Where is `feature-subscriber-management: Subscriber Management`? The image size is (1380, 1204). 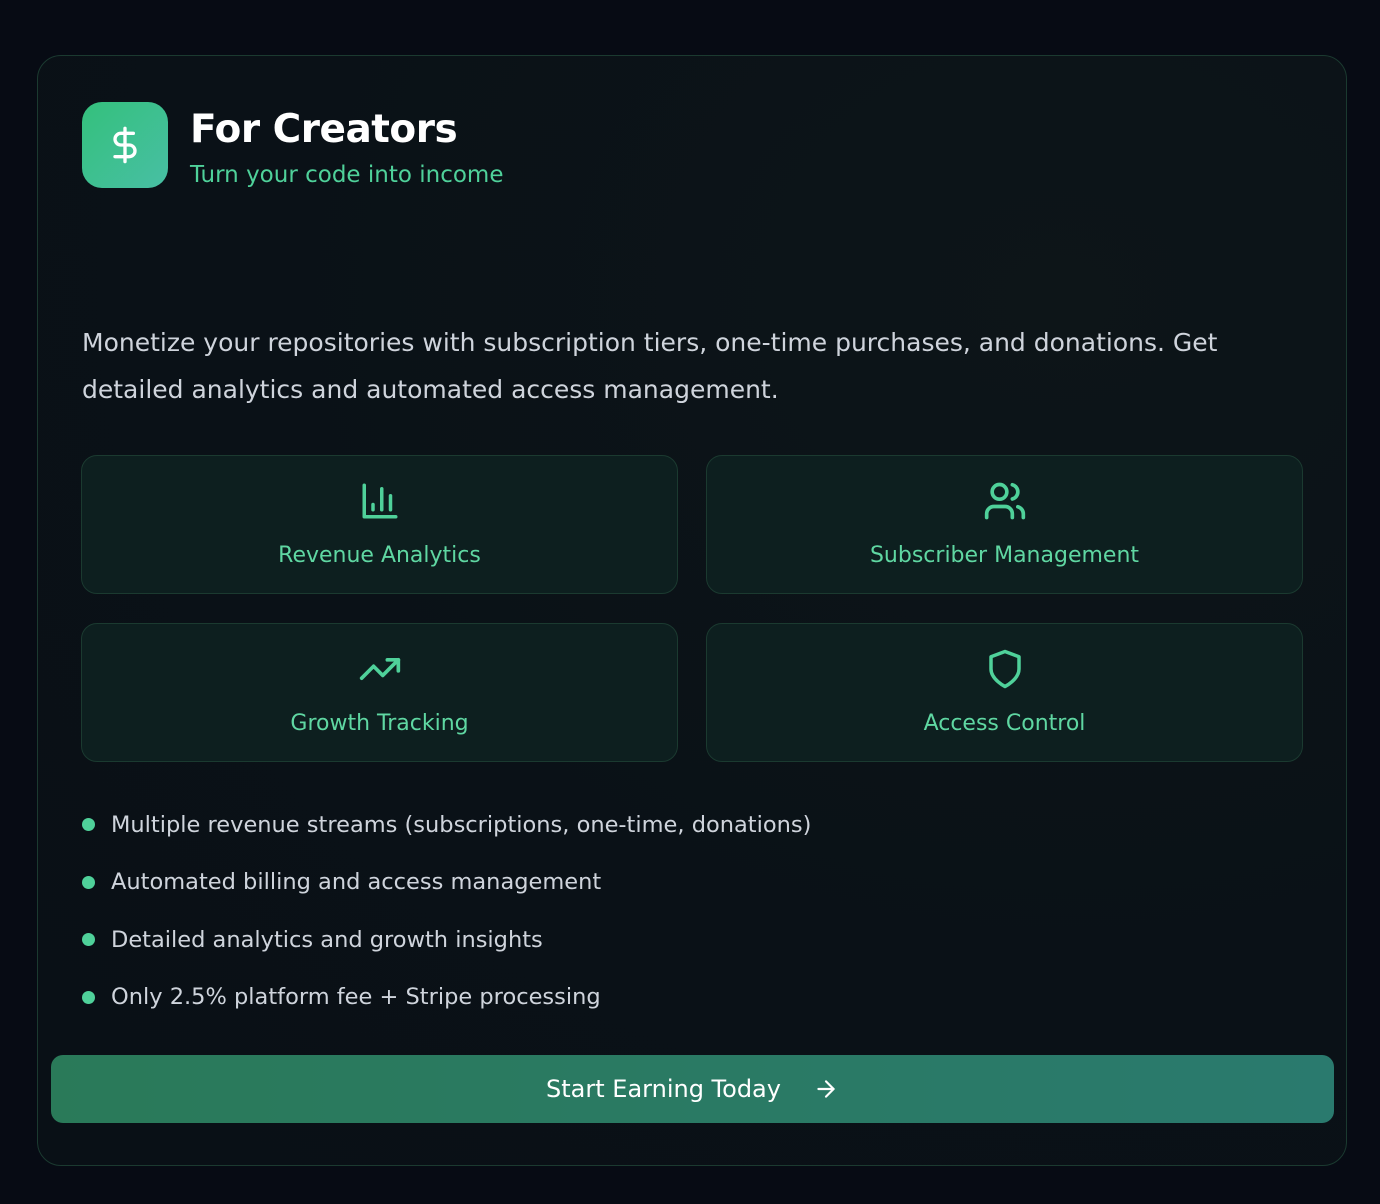
feature-subscriber-management: Subscriber Management is located at coordinates (1004, 524).